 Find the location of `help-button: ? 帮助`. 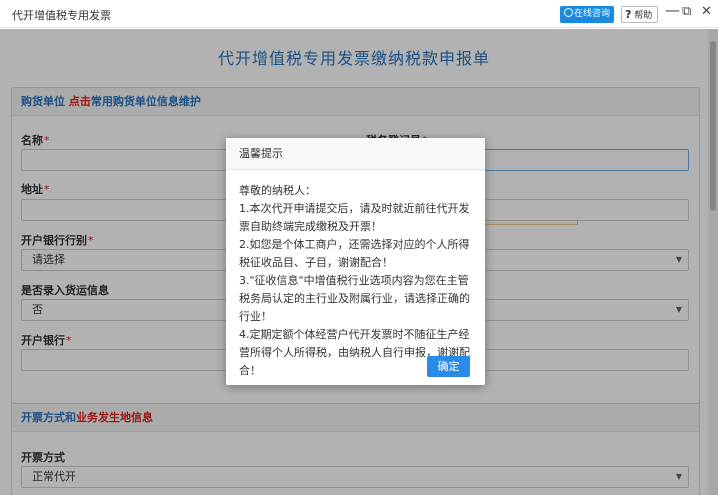

help-button: ? 帮助 is located at coordinates (639, 14).